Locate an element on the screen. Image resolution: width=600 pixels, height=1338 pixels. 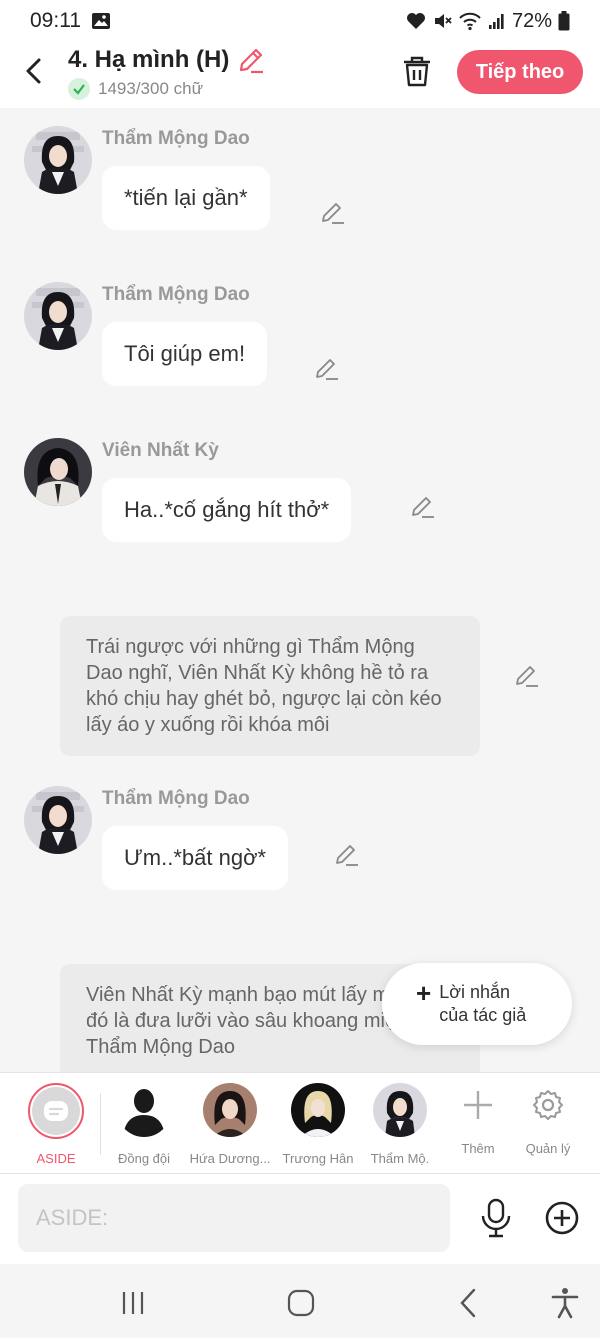
author-note-button: + Lời nhắn của tác giả is located at coordinates (477, 1004).